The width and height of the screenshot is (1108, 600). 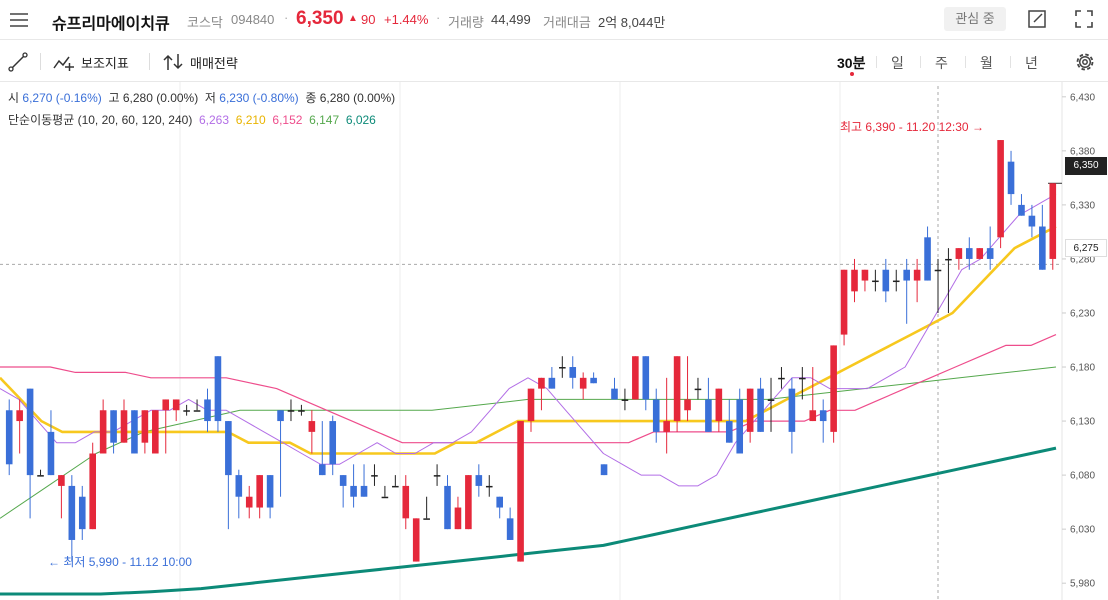 I want to click on period-tab-30min: 30분, so click(x=851, y=63).